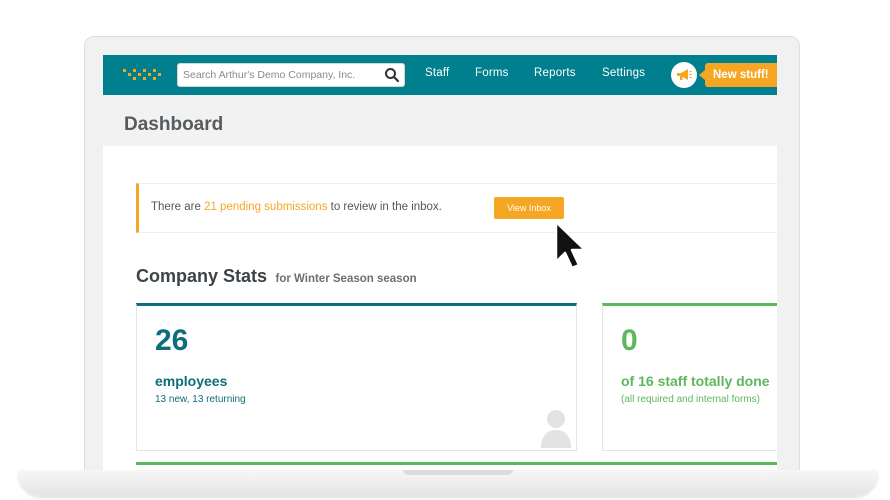 The image size is (890, 500). I want to click on staff-done-count: 0, so click(629, 340).